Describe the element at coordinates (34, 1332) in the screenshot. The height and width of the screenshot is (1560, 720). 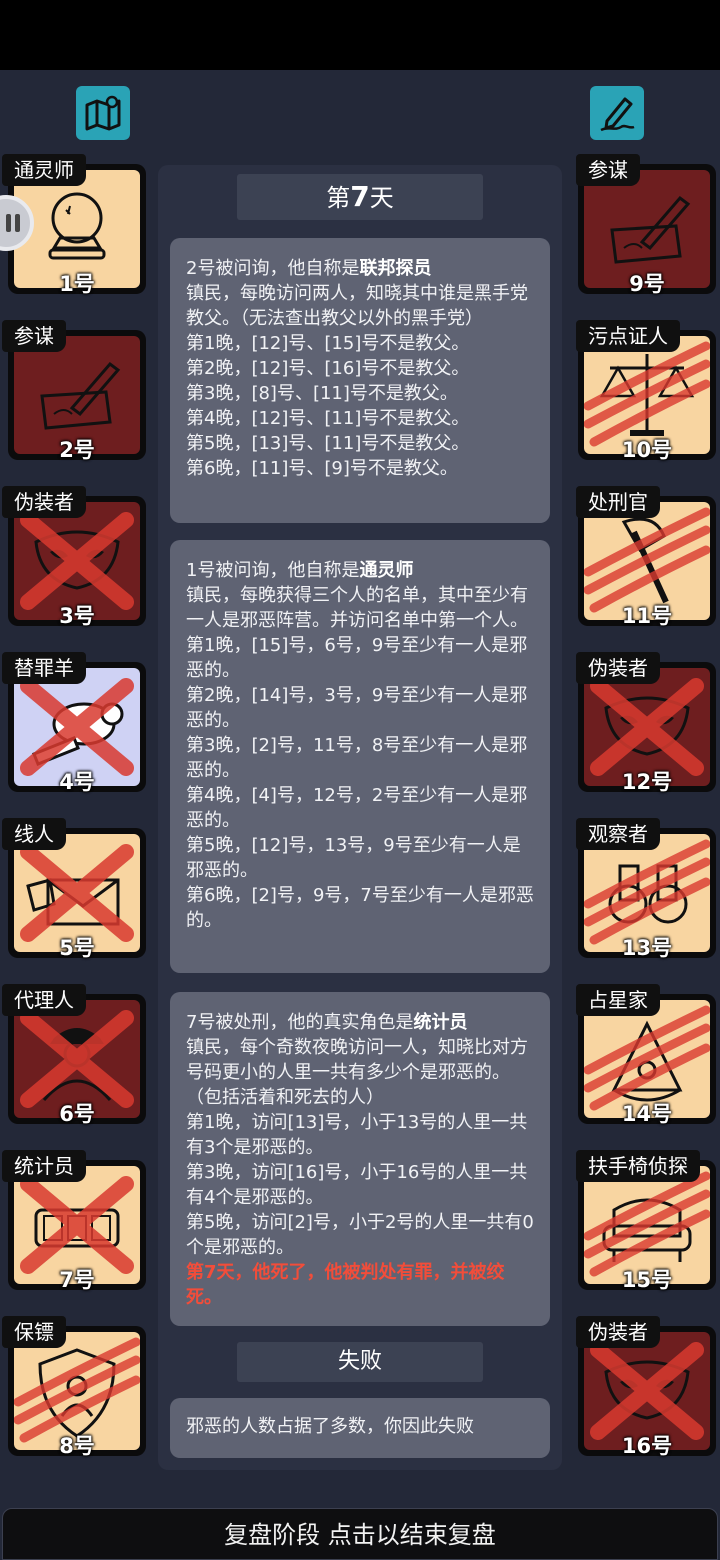
I see `role-label: 保镖` at that location.